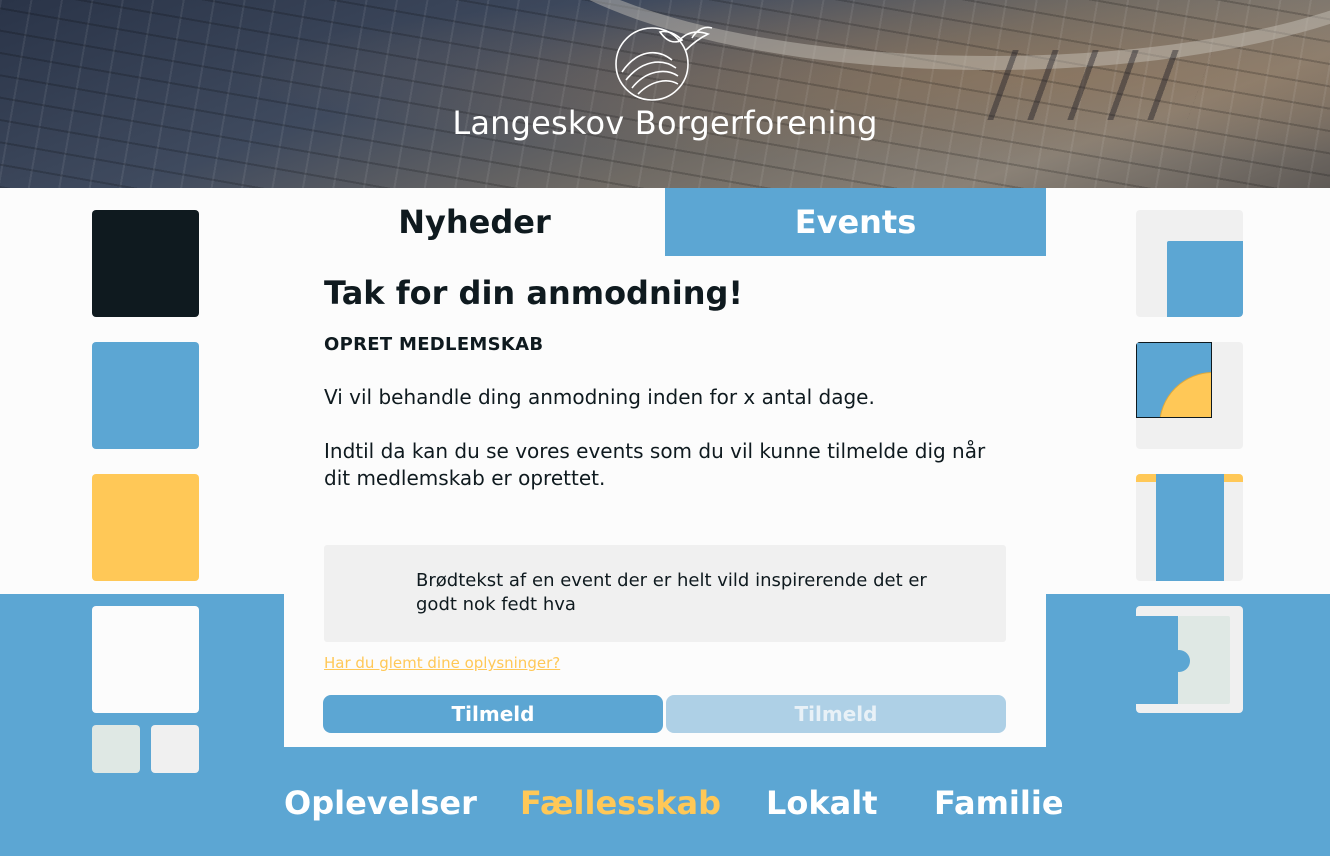  I want to click on right-tile-knob, so click(1179, 661).